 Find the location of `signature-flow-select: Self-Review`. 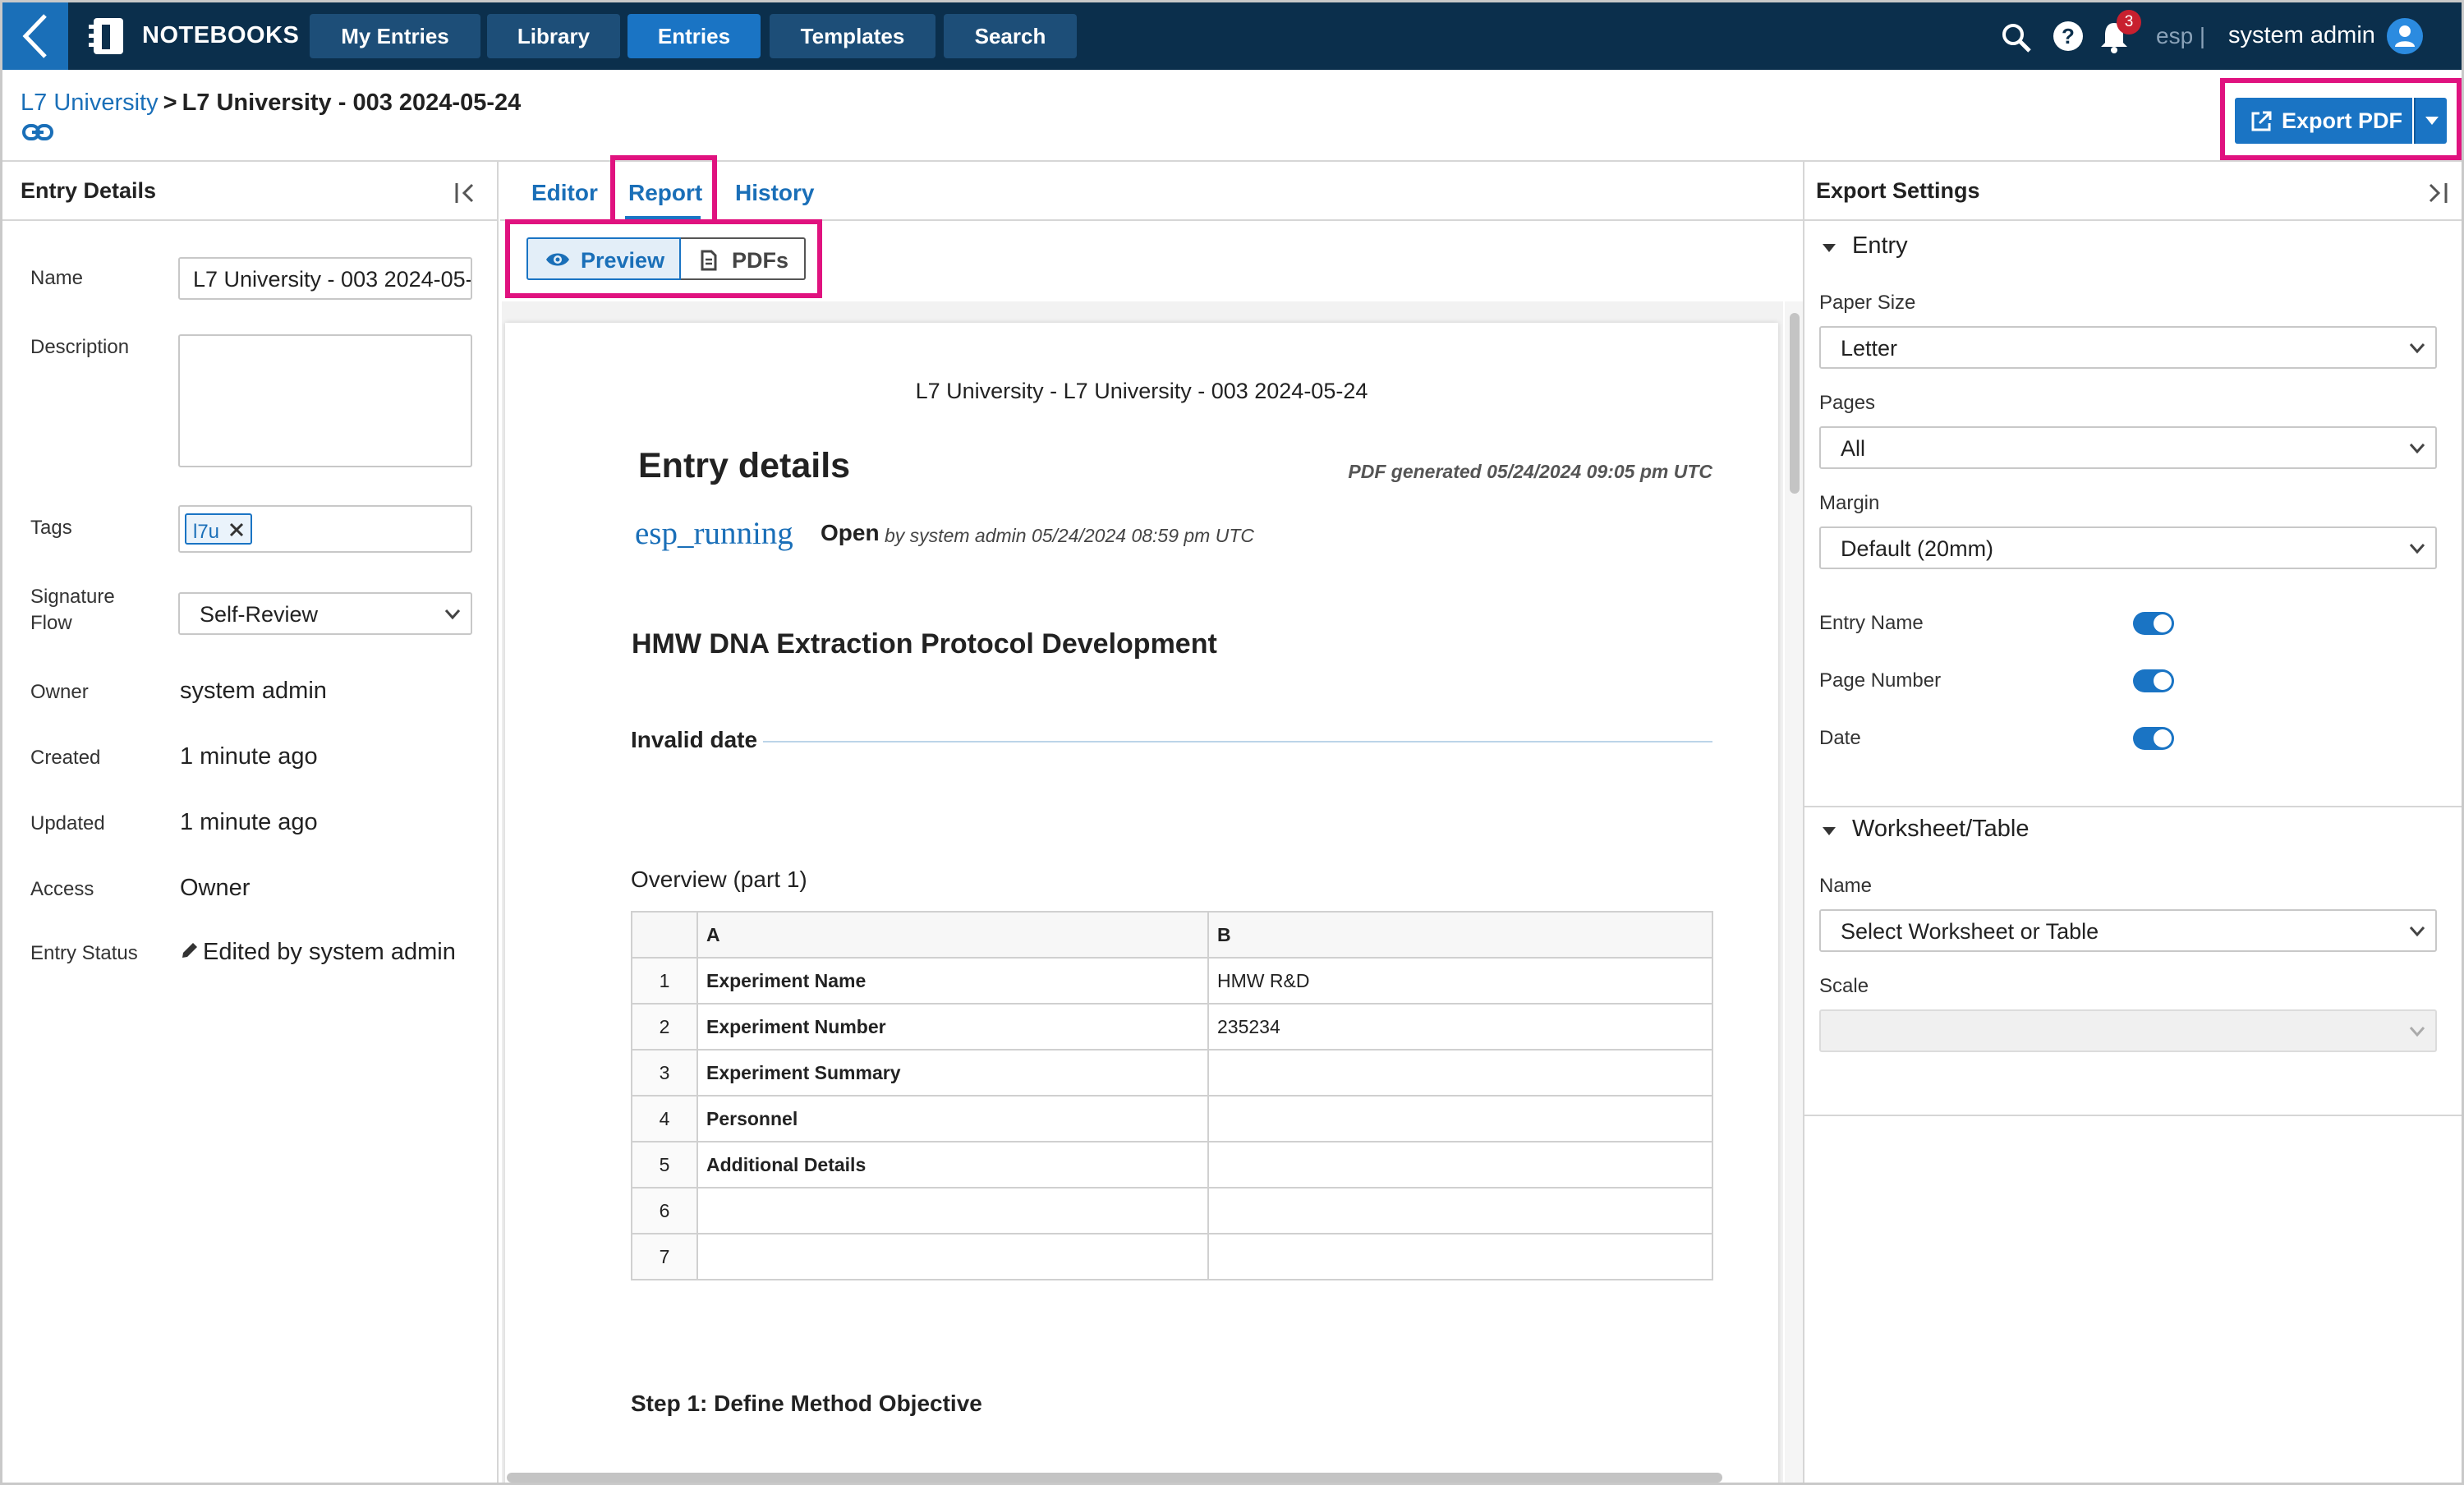

signature-flow-select: Self-Review is located at coordinates (325, 613).